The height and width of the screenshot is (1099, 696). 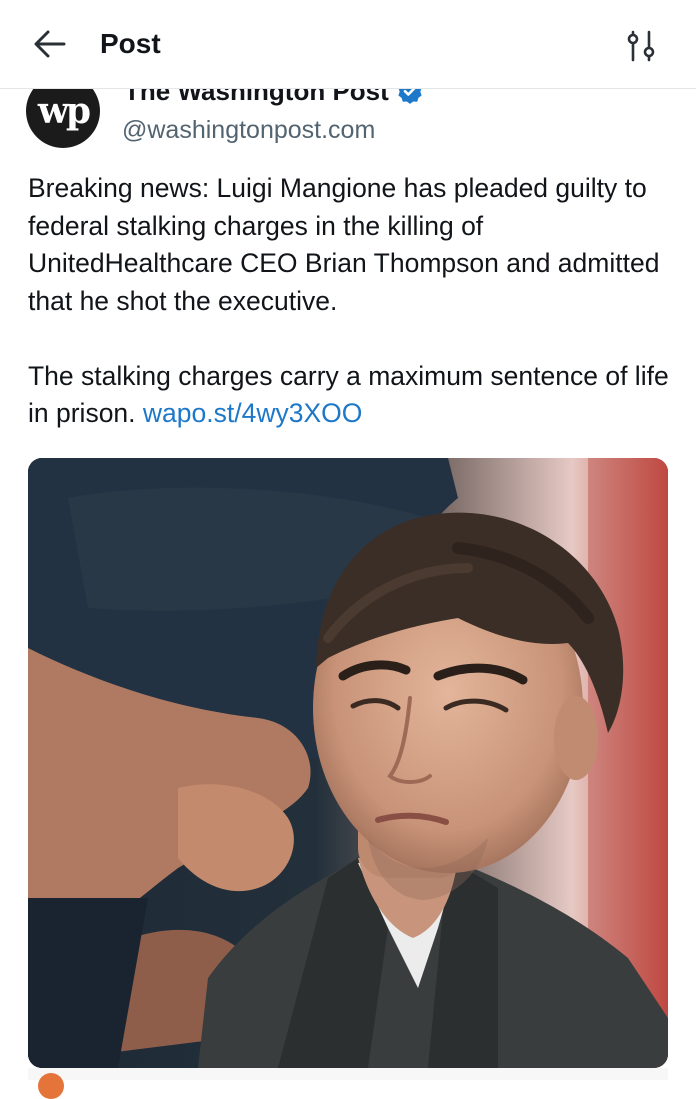 I want to click on avatar: wp, so click(x=63, y=118).